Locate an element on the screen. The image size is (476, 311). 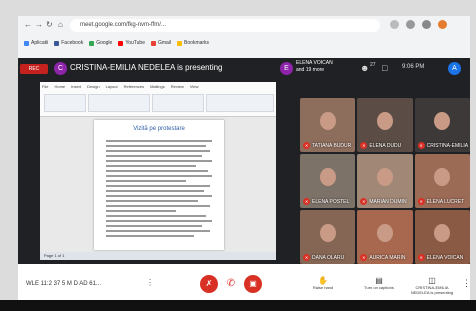
bookmark-item: Gmail is located at coordinates (160, 43).